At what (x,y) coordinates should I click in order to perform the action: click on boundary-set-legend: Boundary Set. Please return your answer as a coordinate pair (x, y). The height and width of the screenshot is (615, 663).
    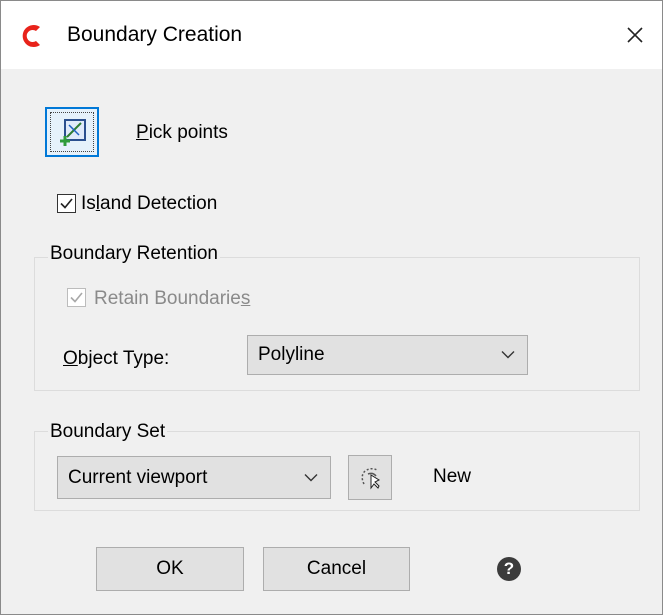
    Looking at the image, I should click on (108, 432).